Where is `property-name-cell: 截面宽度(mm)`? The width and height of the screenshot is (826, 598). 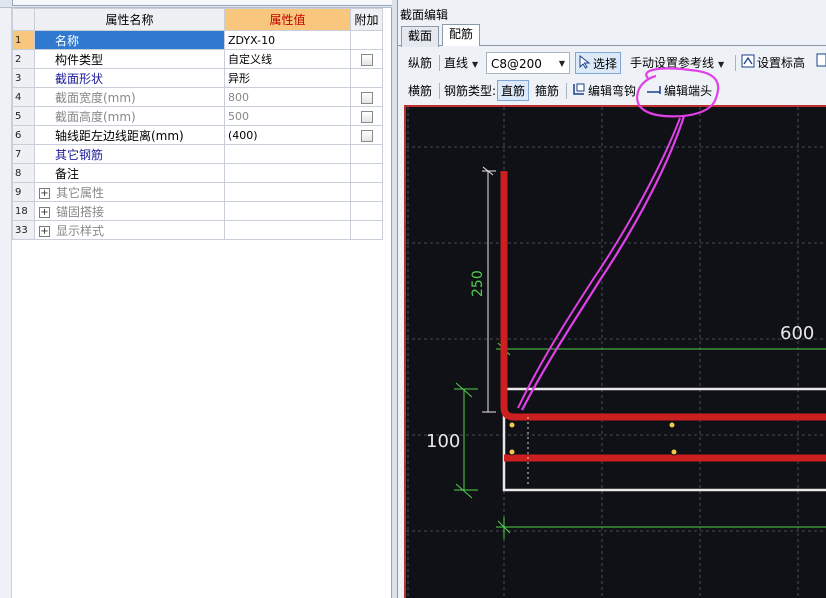 property-name-cell: 截面宽度(mm) is located at coordinates (129, 97).